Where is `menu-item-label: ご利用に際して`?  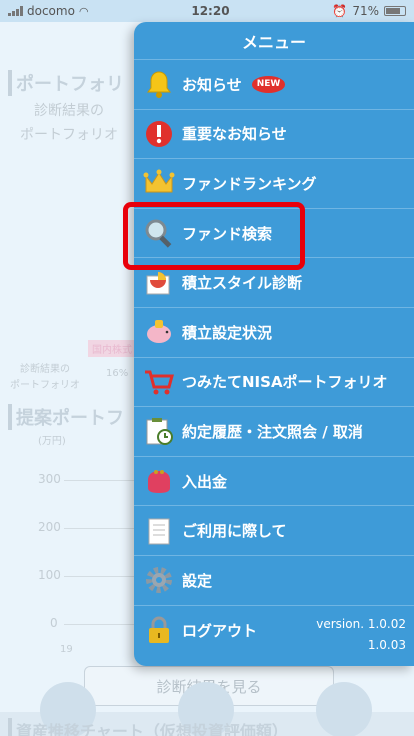
menu-item-label: ご利用に際して is located at coordinates (234, 531).